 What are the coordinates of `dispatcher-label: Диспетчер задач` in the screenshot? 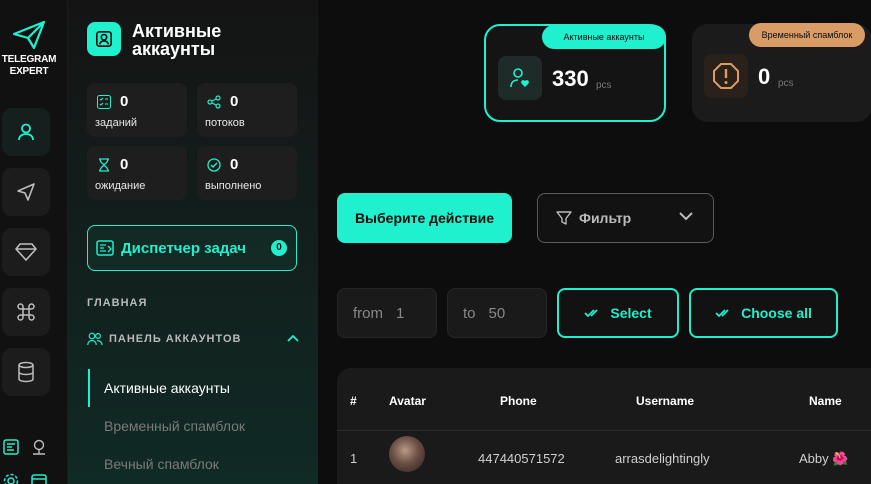 It's located at (183, 248).